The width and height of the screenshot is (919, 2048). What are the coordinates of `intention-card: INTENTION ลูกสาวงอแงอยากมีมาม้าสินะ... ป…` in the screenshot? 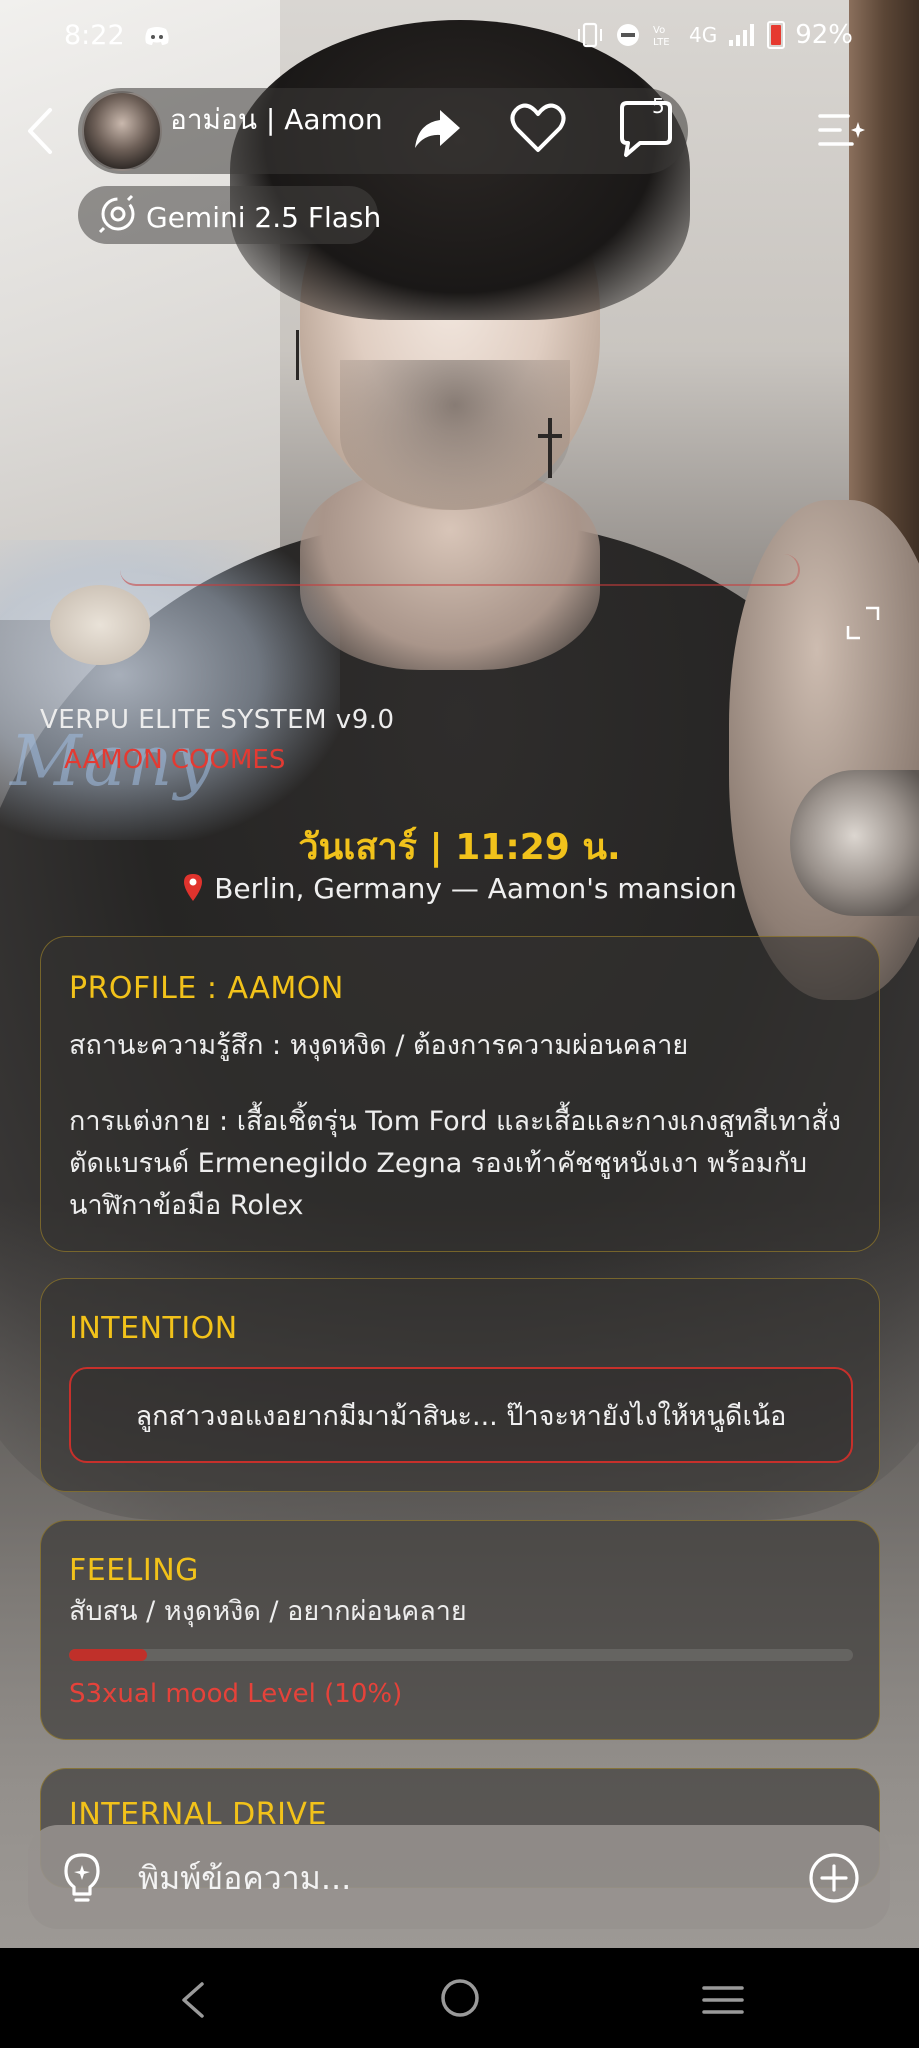 It's located at (460, 1385).